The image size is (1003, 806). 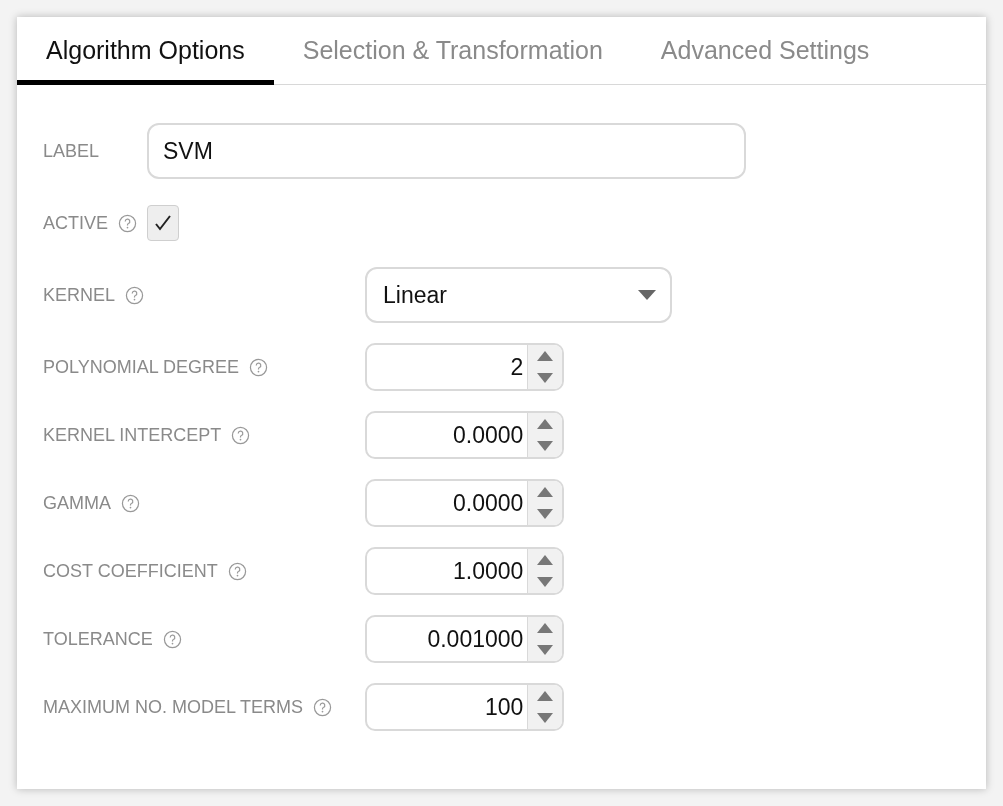 What do you see at coordinates (98, 639) in the screenshot?
I see `field-label: TOLERANCE` at bounding box center [98, 639].